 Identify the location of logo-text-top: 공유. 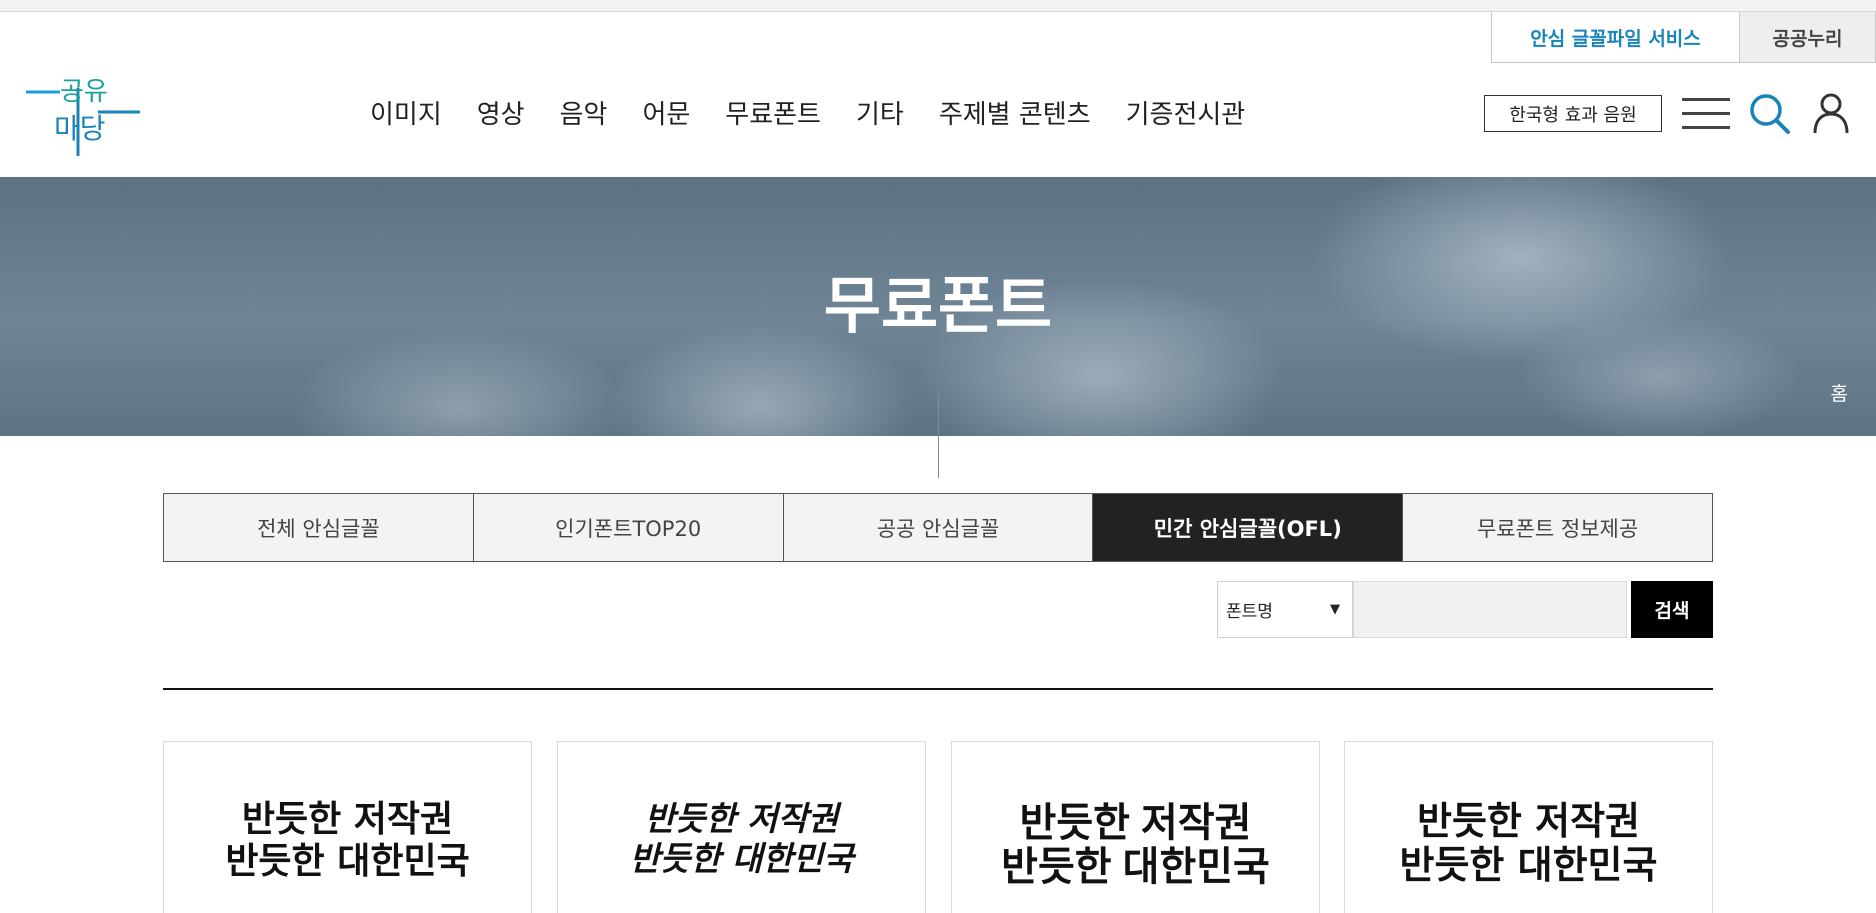
(84, 91).